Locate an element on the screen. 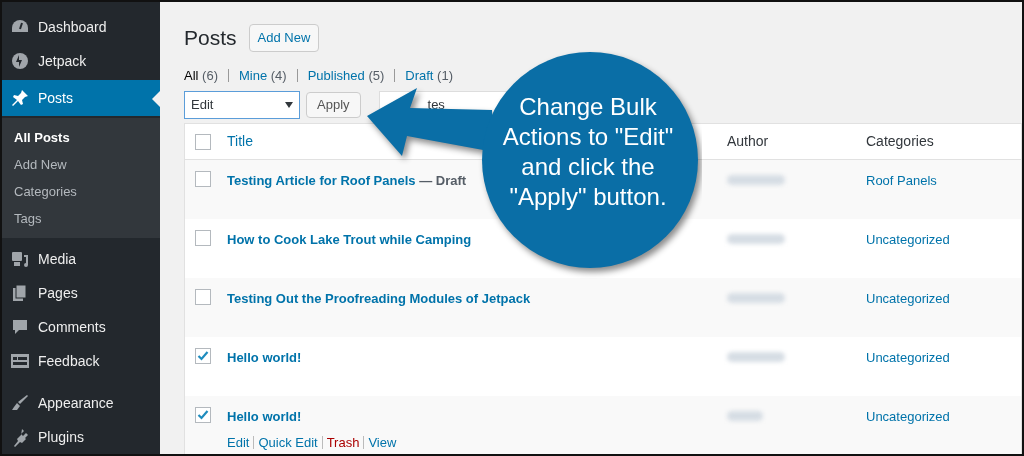  column-header: Categories is located at coordinates (900, 141).